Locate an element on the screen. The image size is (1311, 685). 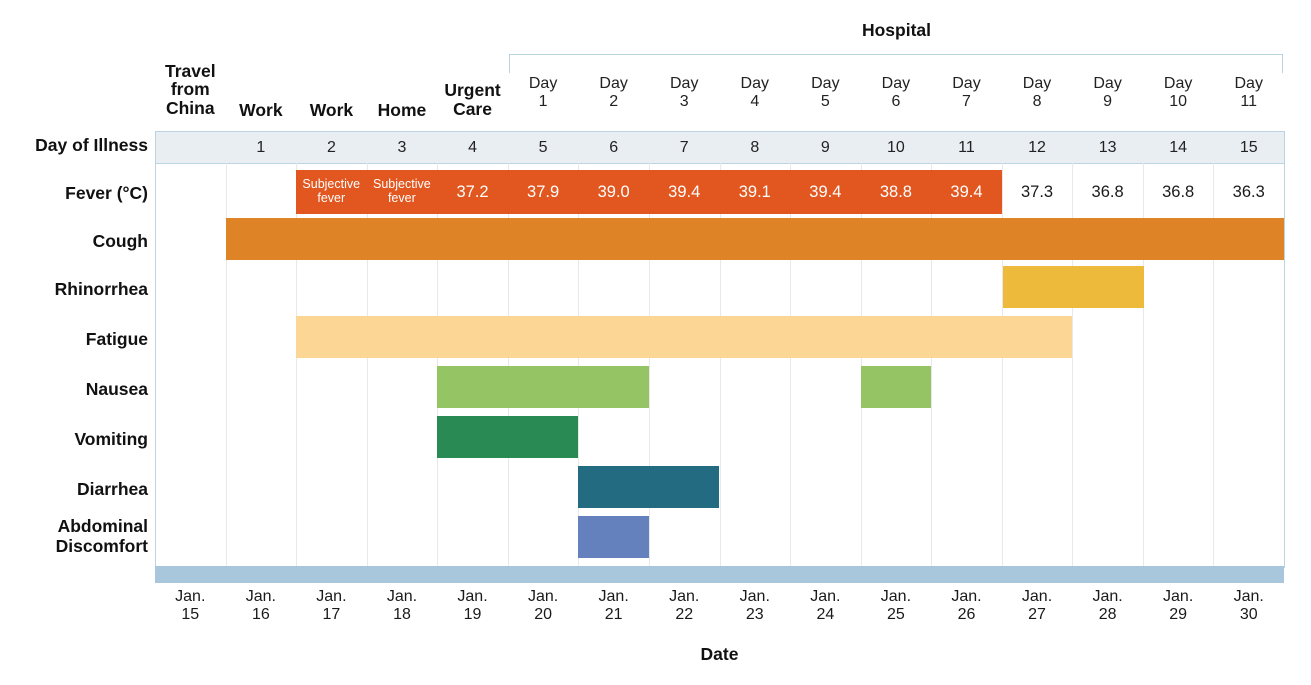
fever-value-6: 39.0 is located at coordinates (613, 192).